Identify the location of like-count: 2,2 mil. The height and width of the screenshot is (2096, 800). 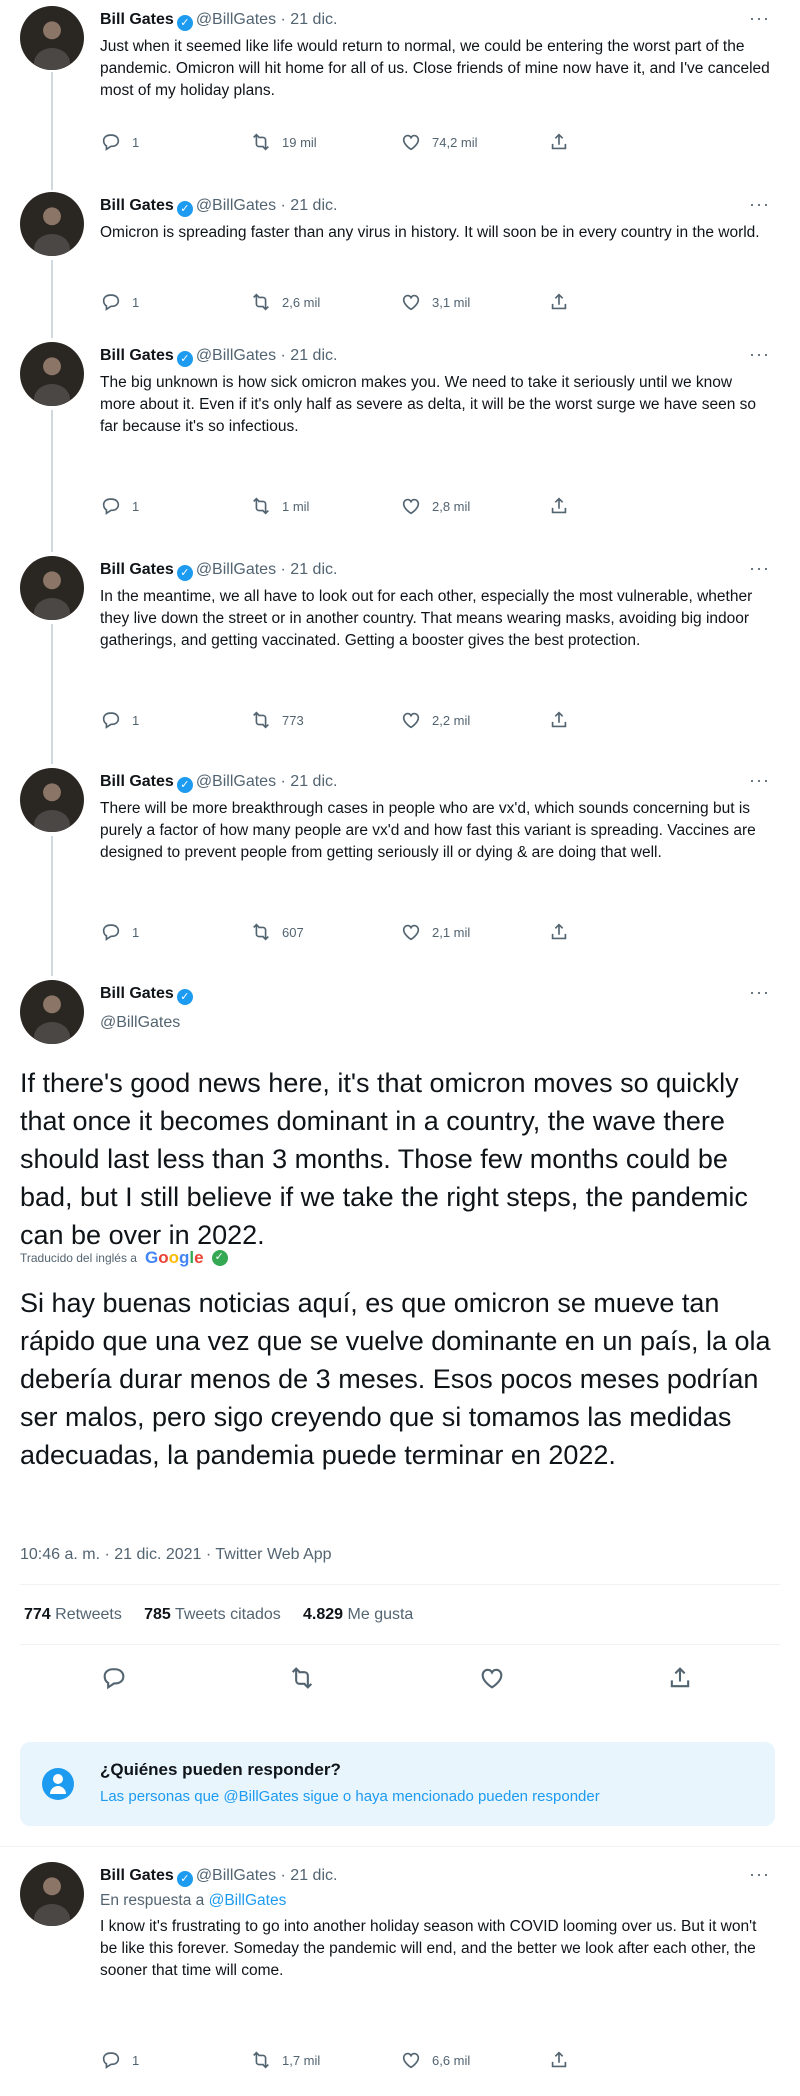
(451, 720).